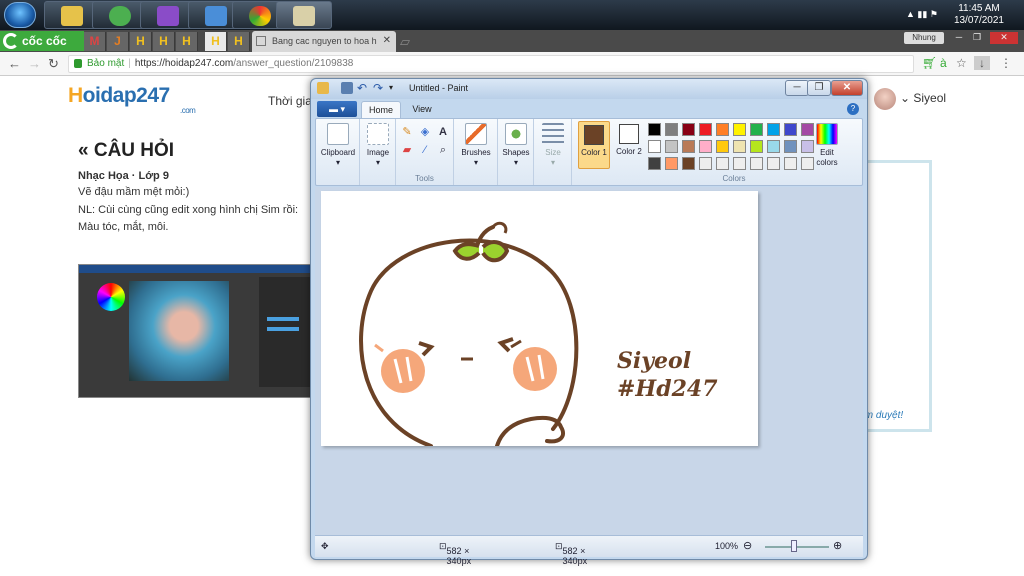 The width and height of the screenshot is (1024, 576). Describe the element at coordinates (118, 41) in the screenshot. I see `pinned-tab-j: J` at that location.